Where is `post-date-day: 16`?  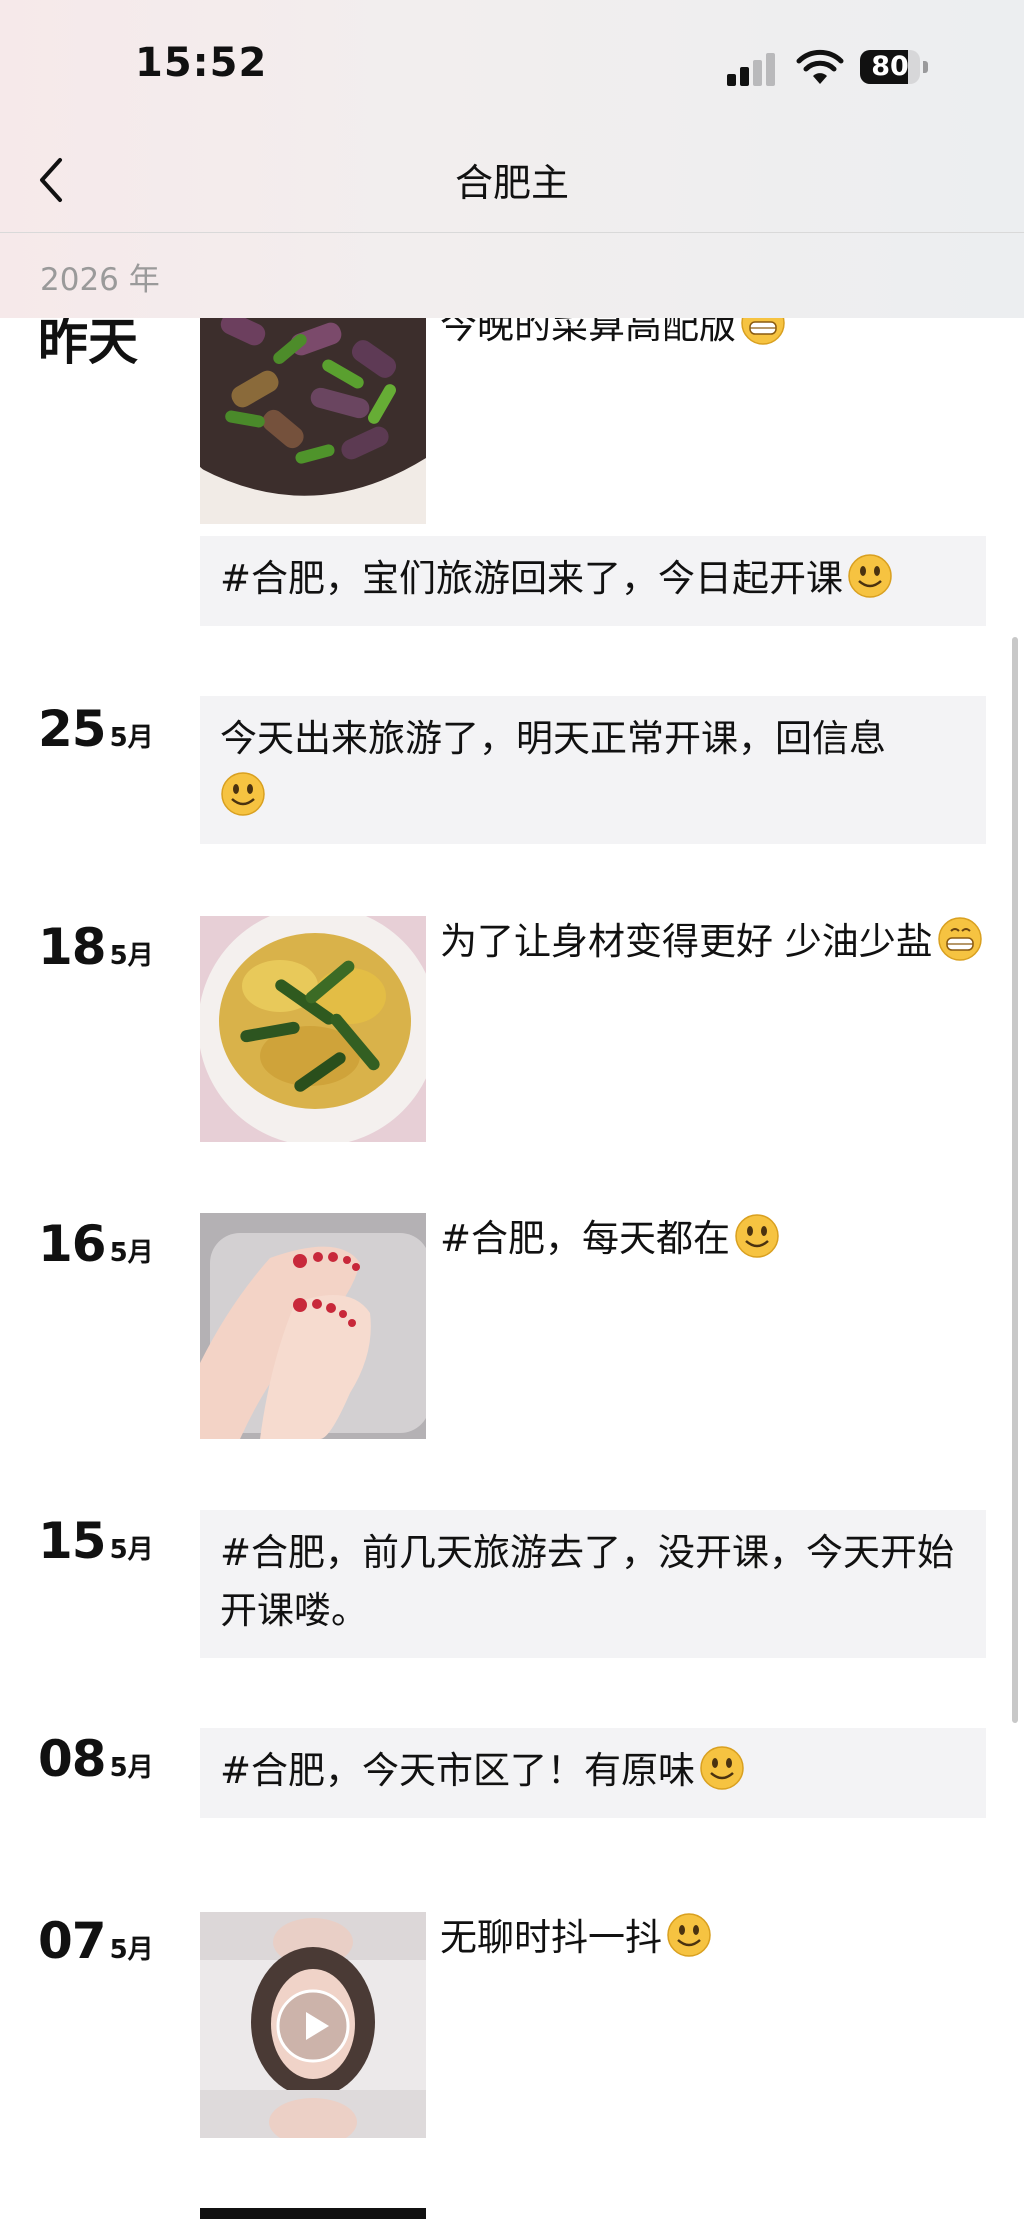
post-date-day: 16 is located at coordinates (72, 1244).